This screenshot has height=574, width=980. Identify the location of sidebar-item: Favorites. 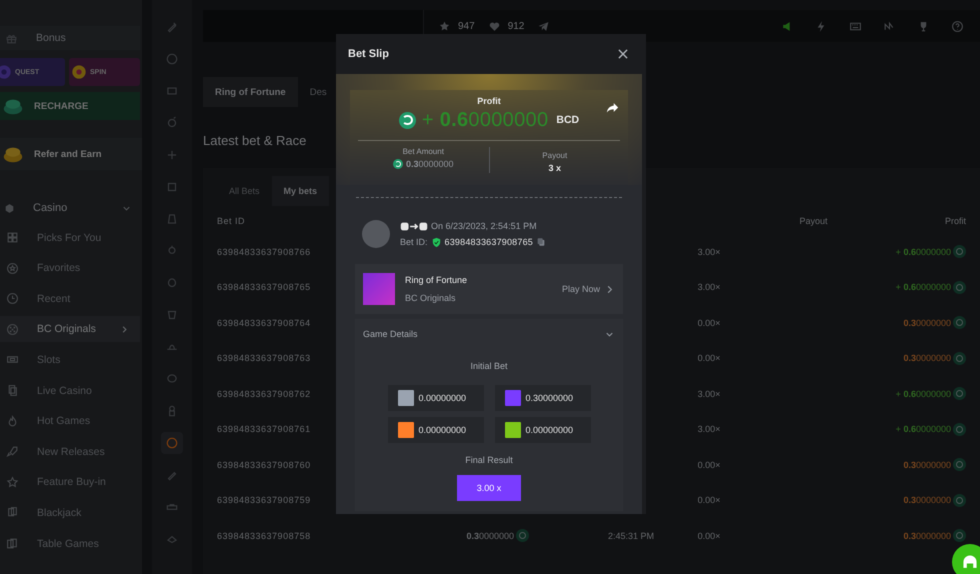
(70, 268).